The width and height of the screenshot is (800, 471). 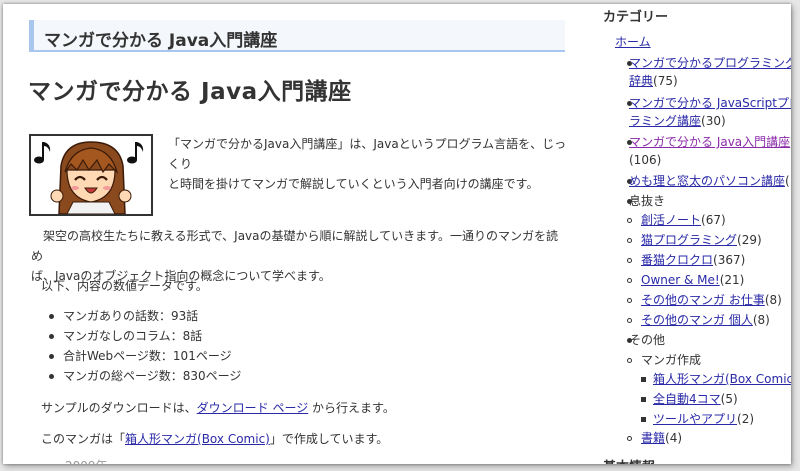 I want to click on category-item: 書籍(4), so click(x=661, y=438).